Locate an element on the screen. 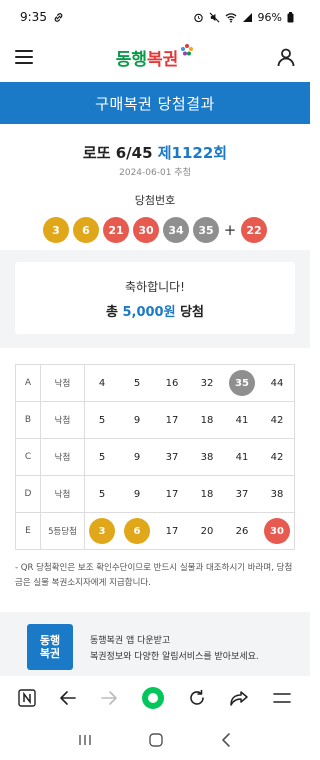 The width and height of the screenshot is (320, 760). ticket-line-label: A is located at coordinates (28, 383).